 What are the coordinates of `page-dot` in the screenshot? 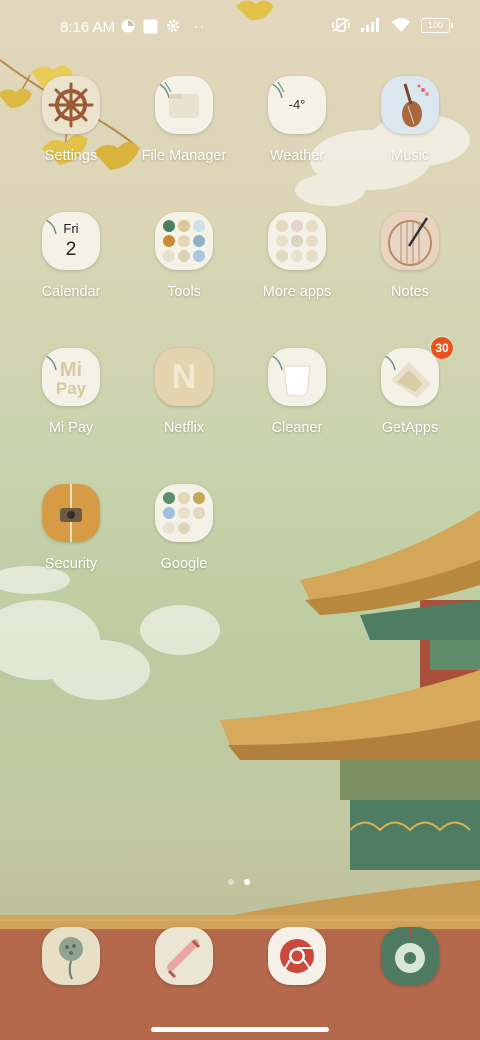 It's located at (231, 882).